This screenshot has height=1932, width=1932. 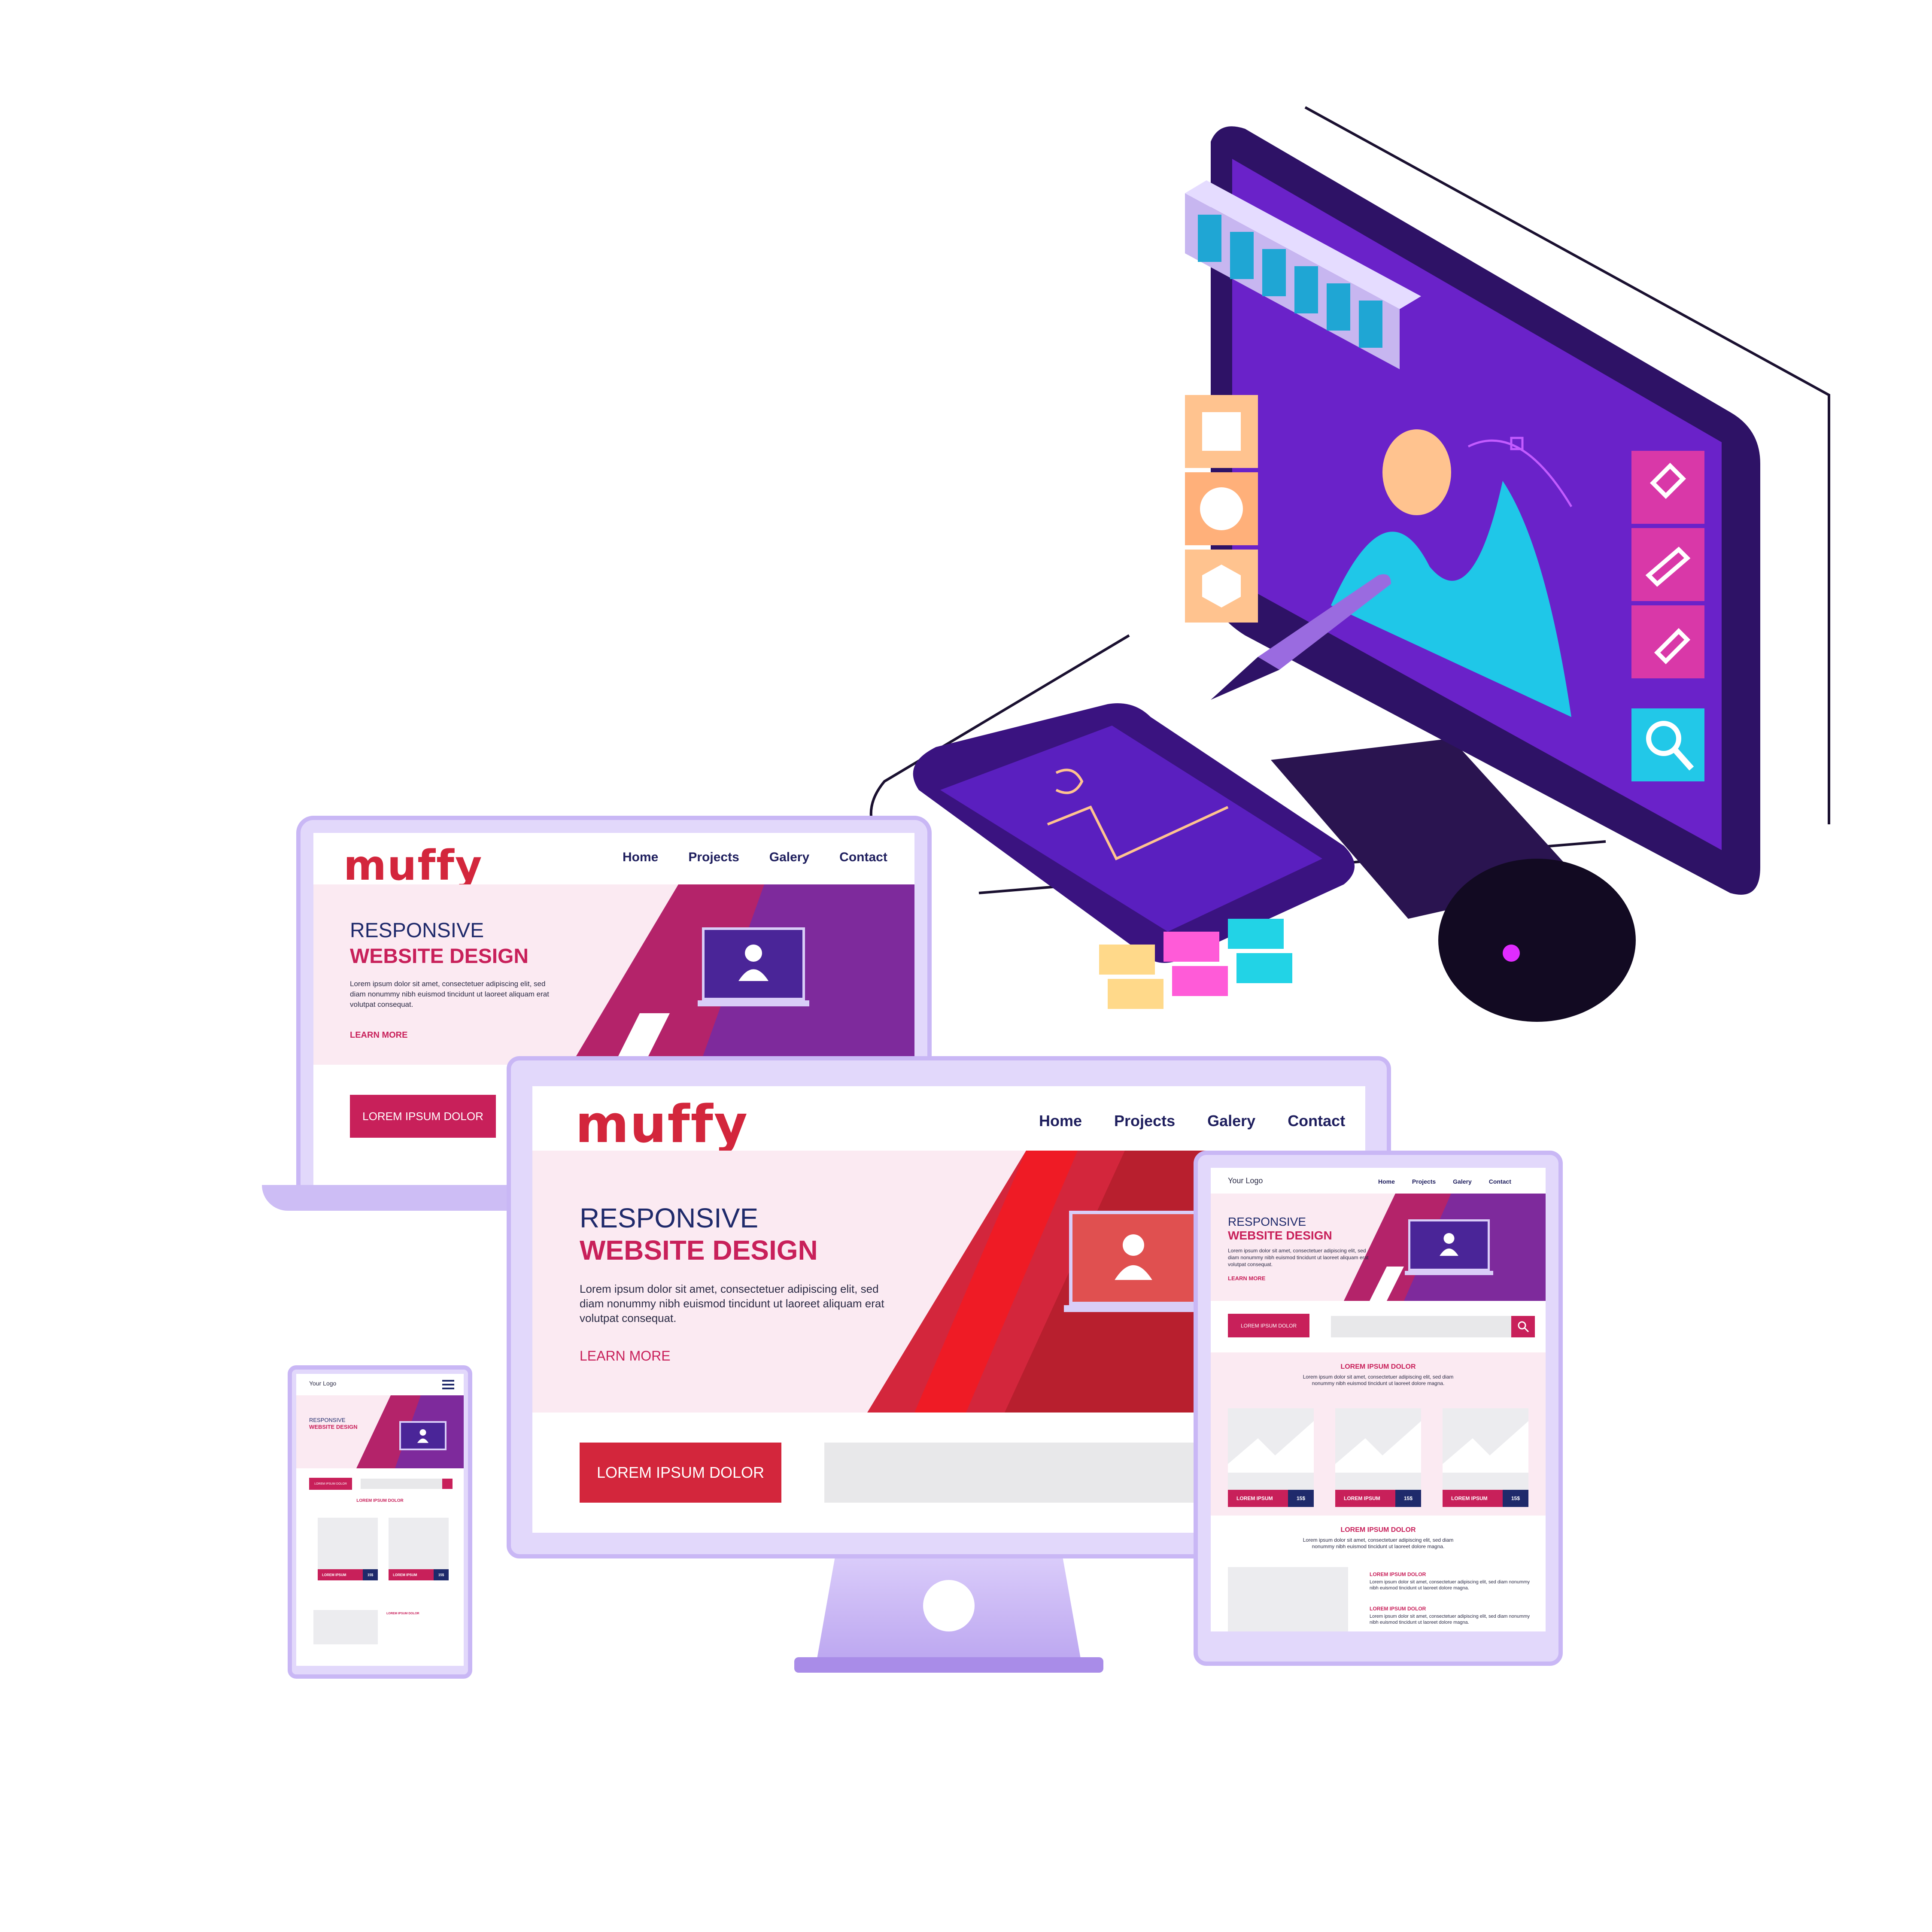 I want to click on menu-icon, so click(x=448, y=1385).